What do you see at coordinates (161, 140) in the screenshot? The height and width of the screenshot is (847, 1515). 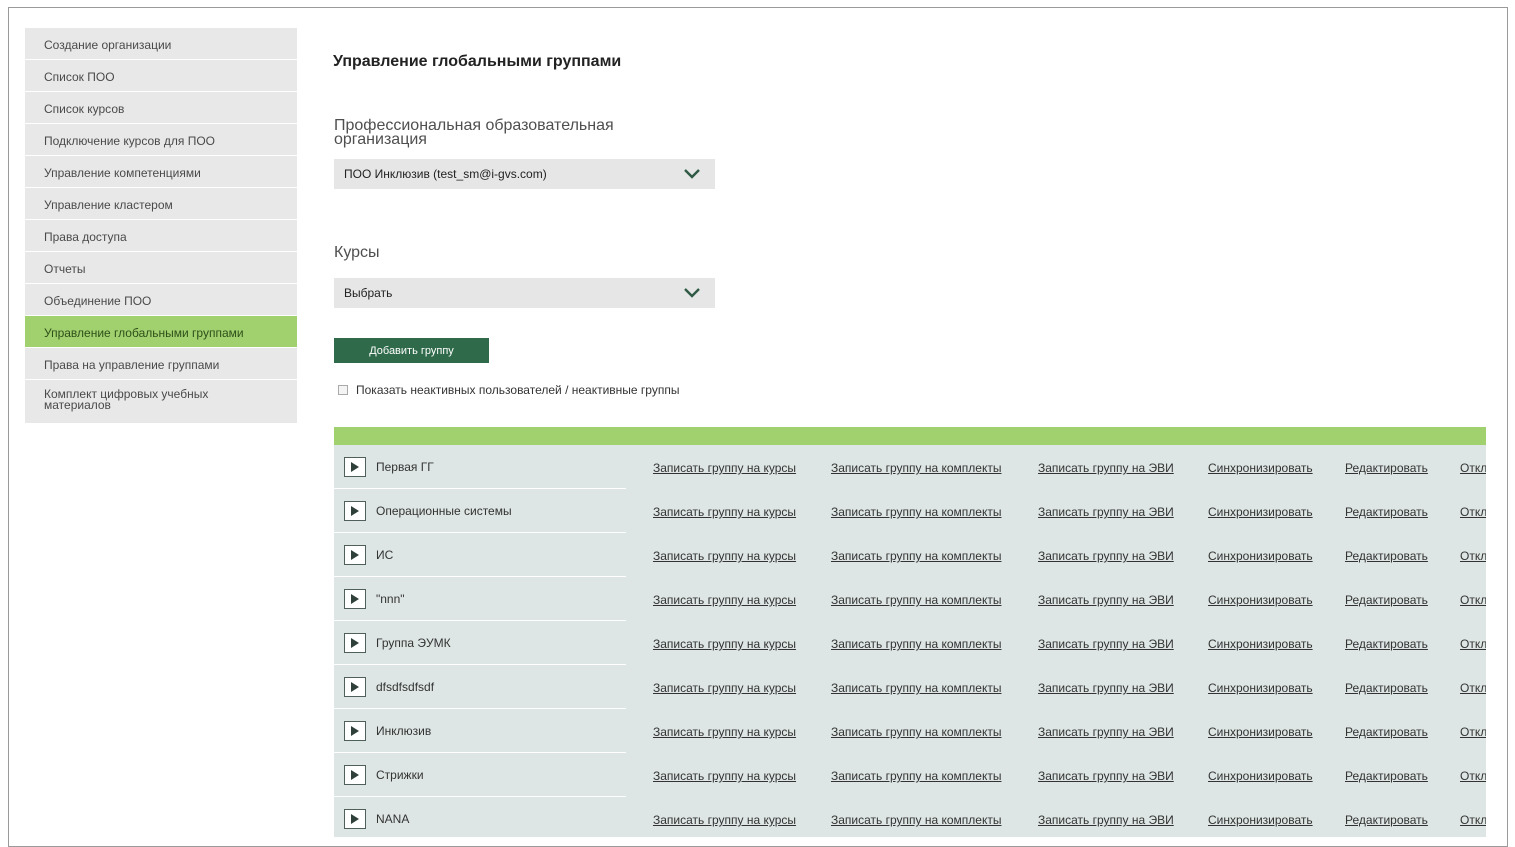 I see `sidebar-item-connect-courses: Подключение курсов для ПОО` at bounding box center [161, 140].